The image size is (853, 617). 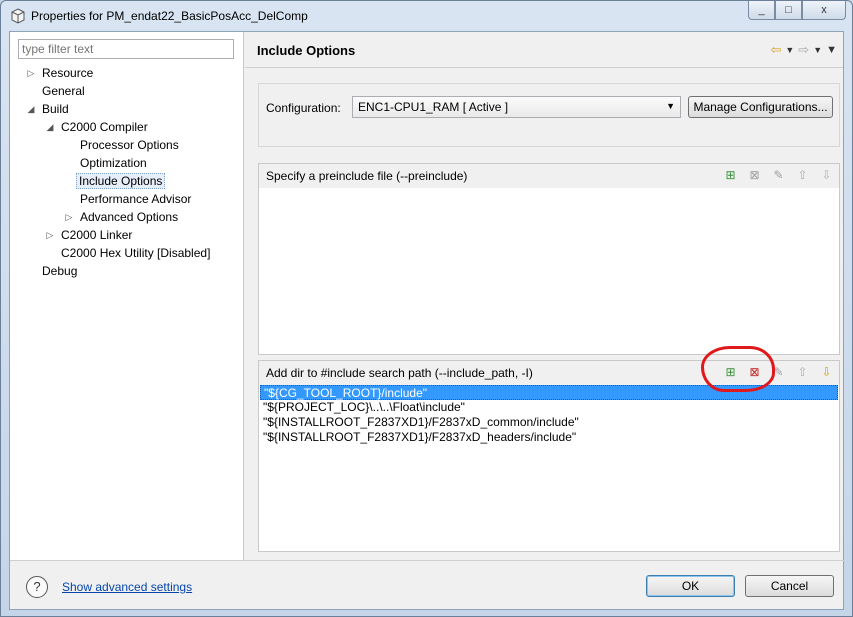 I want to click on view-menu-icon: ▼, so click(x=831, y=50).